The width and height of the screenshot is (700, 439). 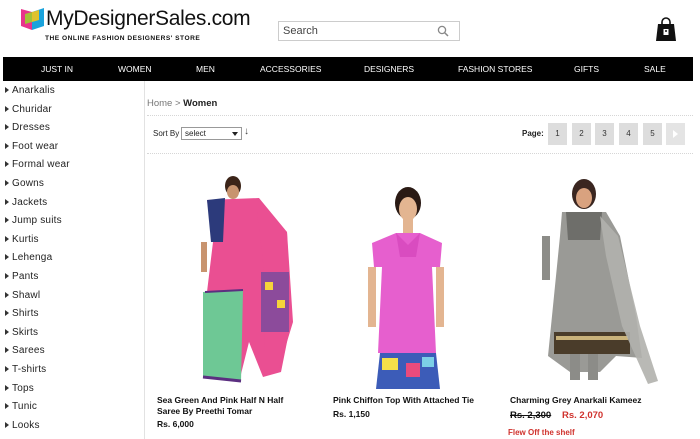 What do you see at coordinates (652, 134) in the screenshot?
I see `page-button-5: 5` at bounding box center [652, 134].